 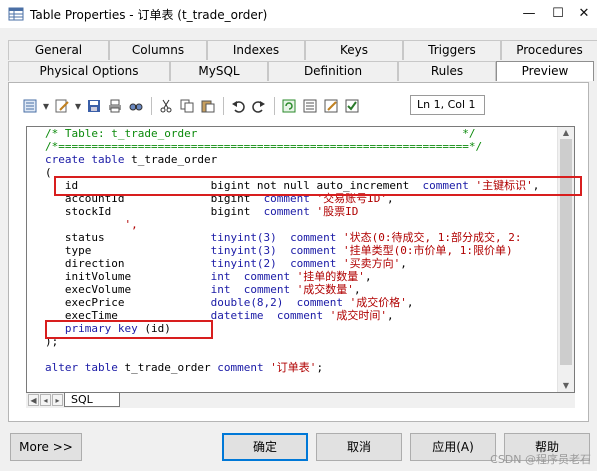 What do you see at coordinates (549, 50) in the screenshot?
I see `tab-procedures: Procedures` at bounding box center [549, 50].